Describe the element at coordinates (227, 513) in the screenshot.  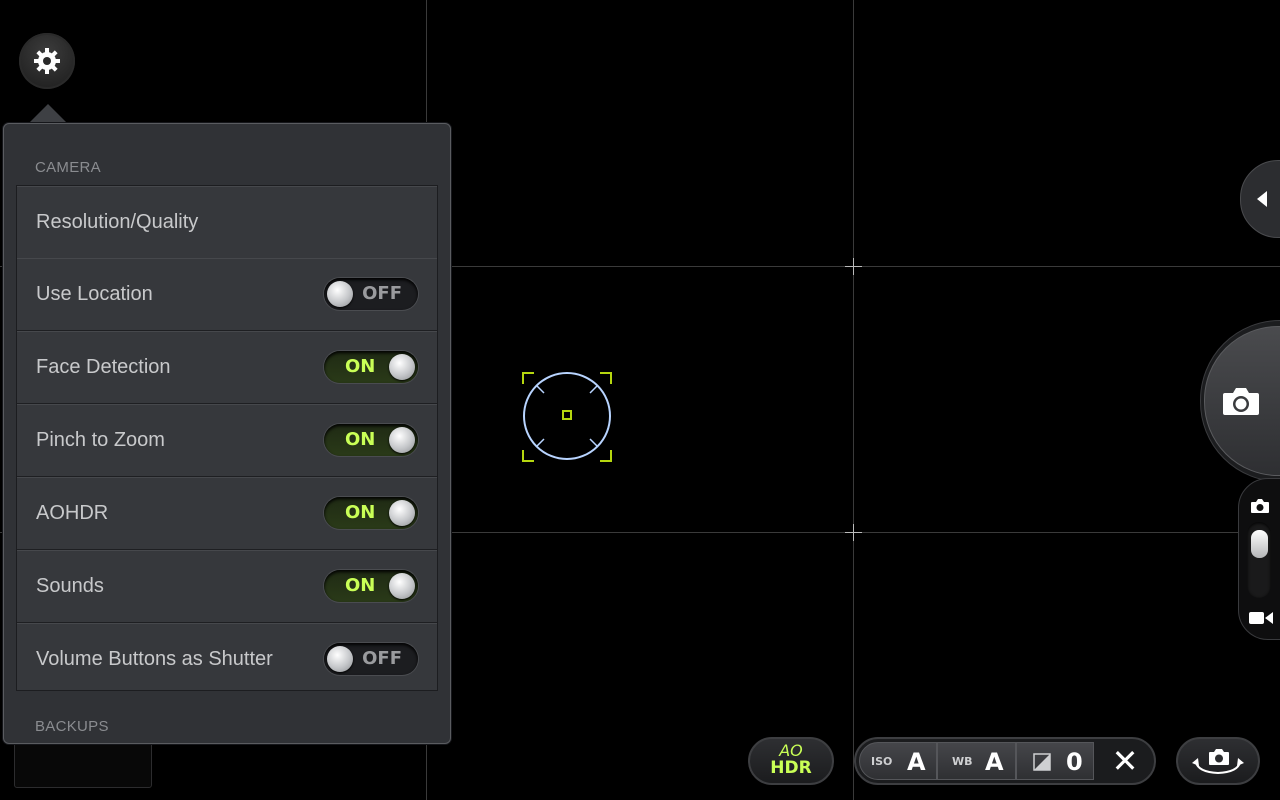
I see `setting-aohdr: AOHDR ON` at that location.